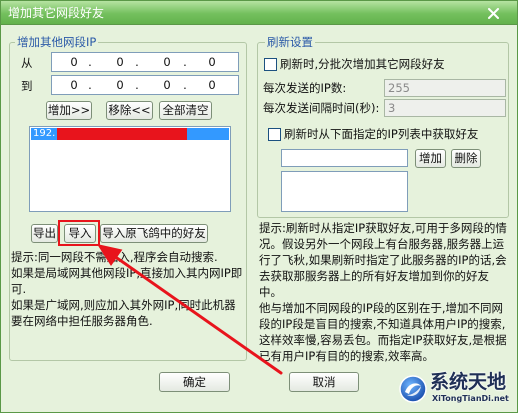  I want to click on redaction-bar, so click(122, 134).